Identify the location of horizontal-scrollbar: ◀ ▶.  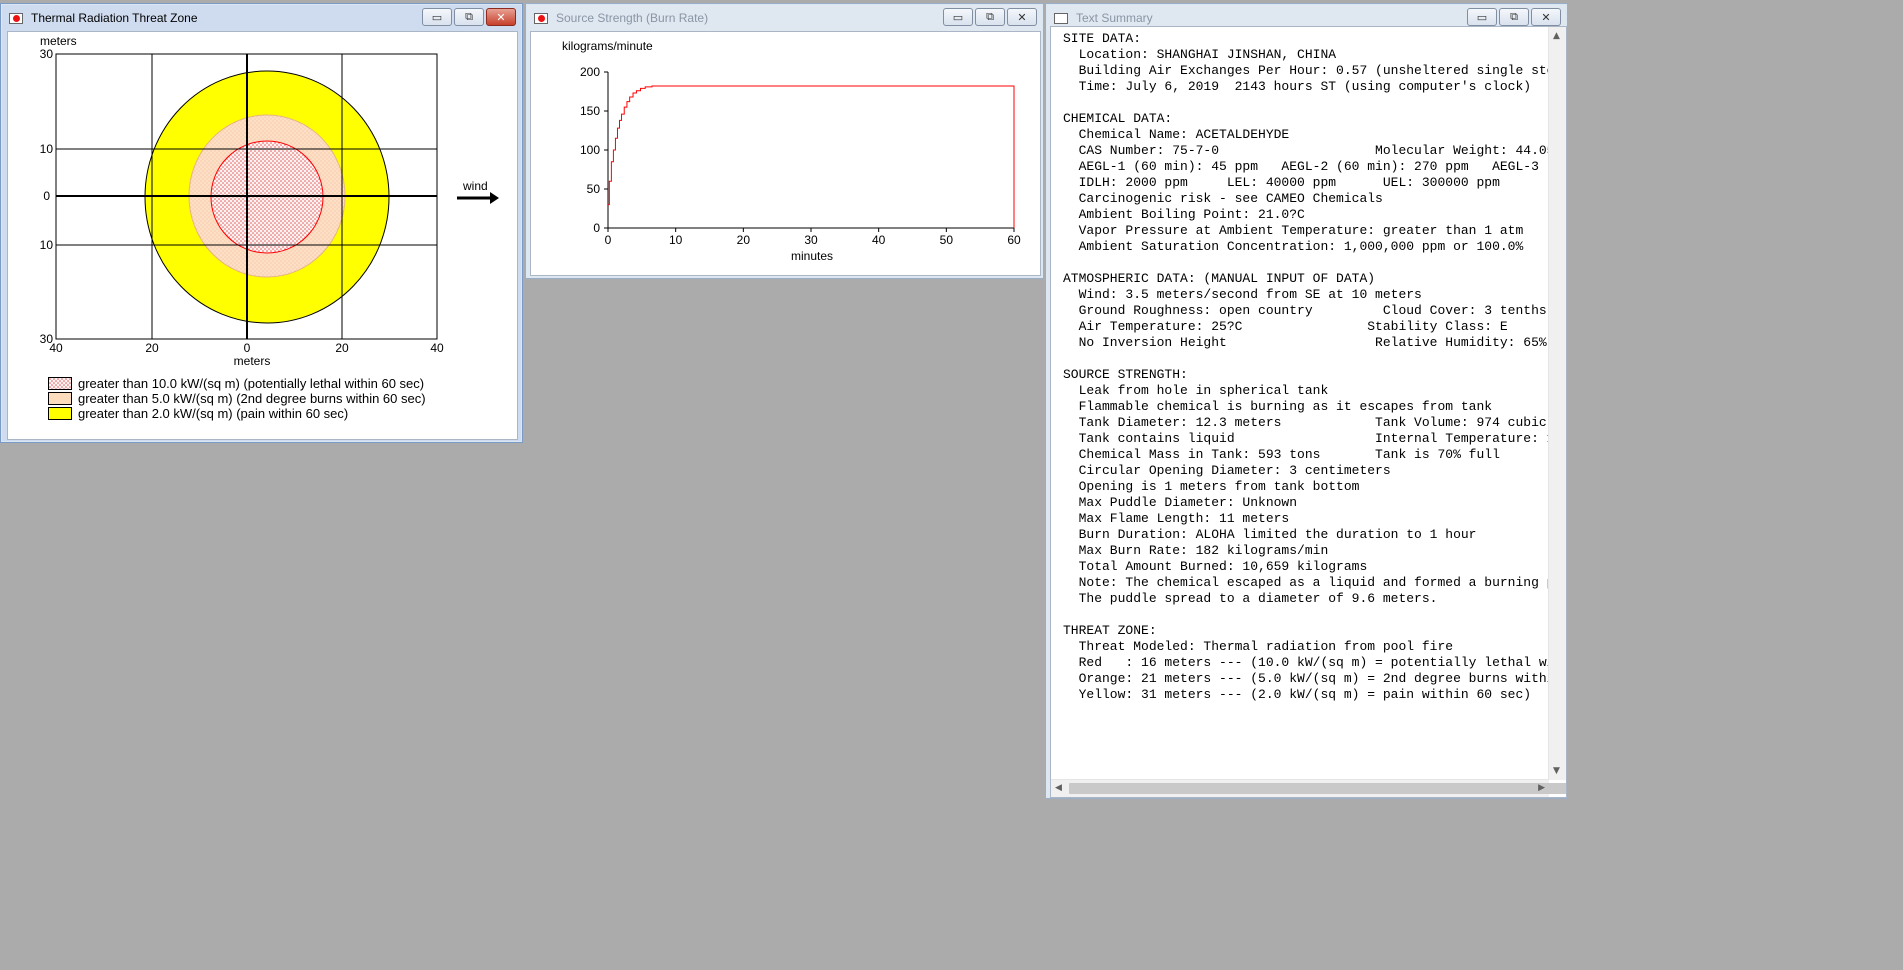
(1308, 788).